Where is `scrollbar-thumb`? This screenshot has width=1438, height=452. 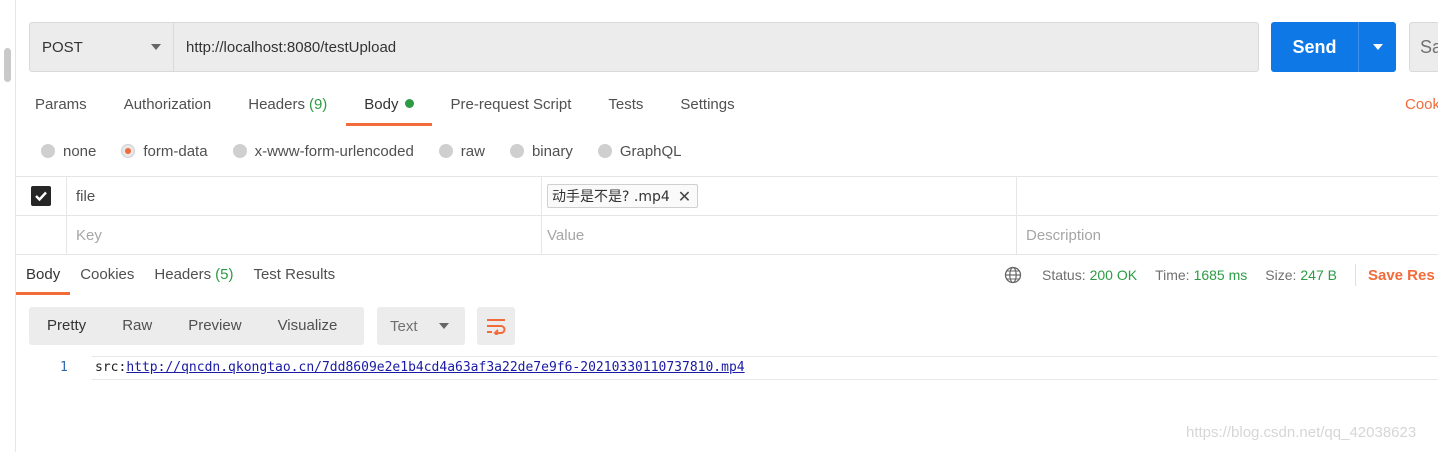
scrollbar-thumb is located at coordinates (7, 65).